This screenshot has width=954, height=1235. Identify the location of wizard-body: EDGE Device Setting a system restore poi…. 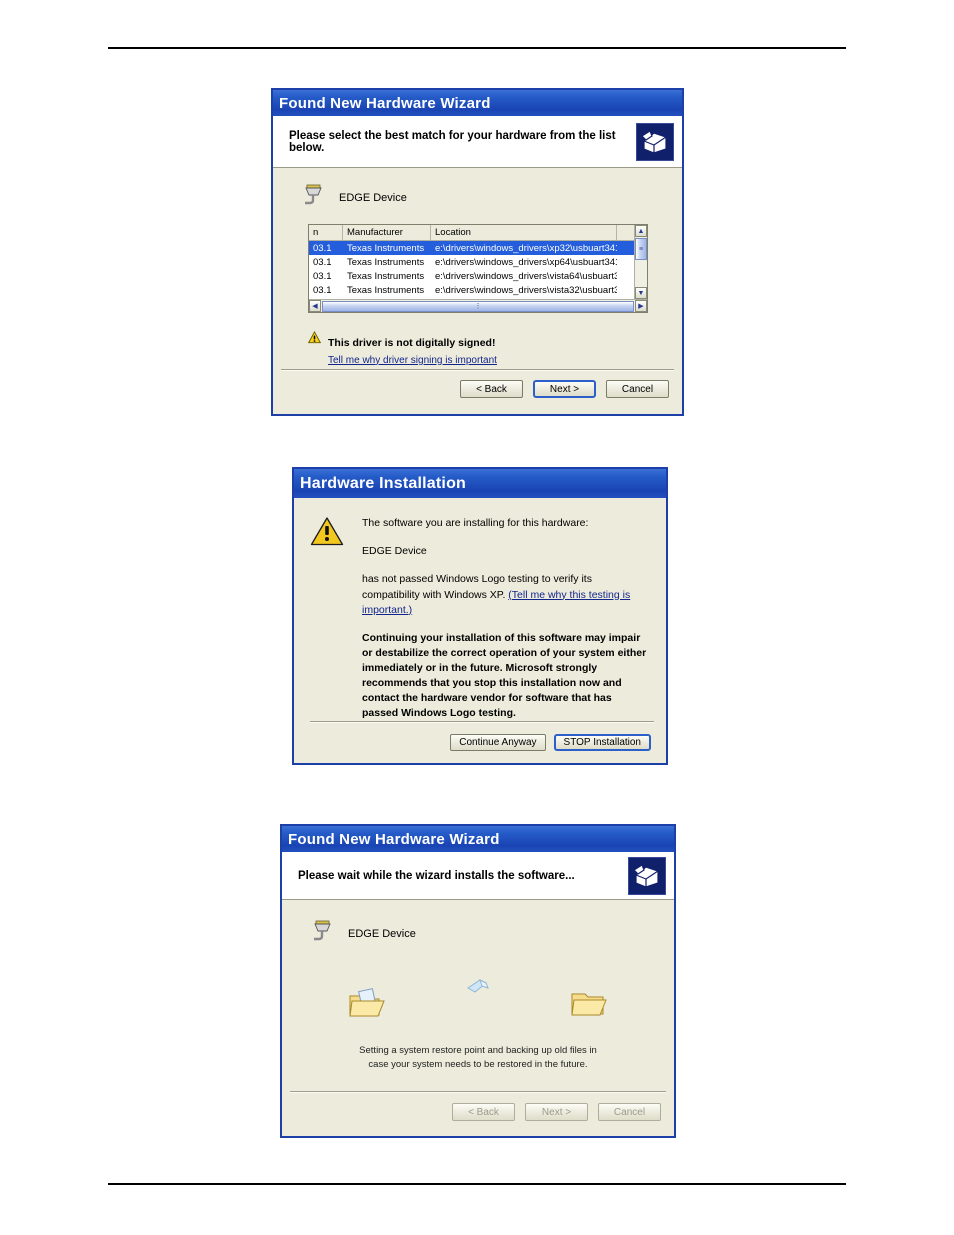
(478, 1017).